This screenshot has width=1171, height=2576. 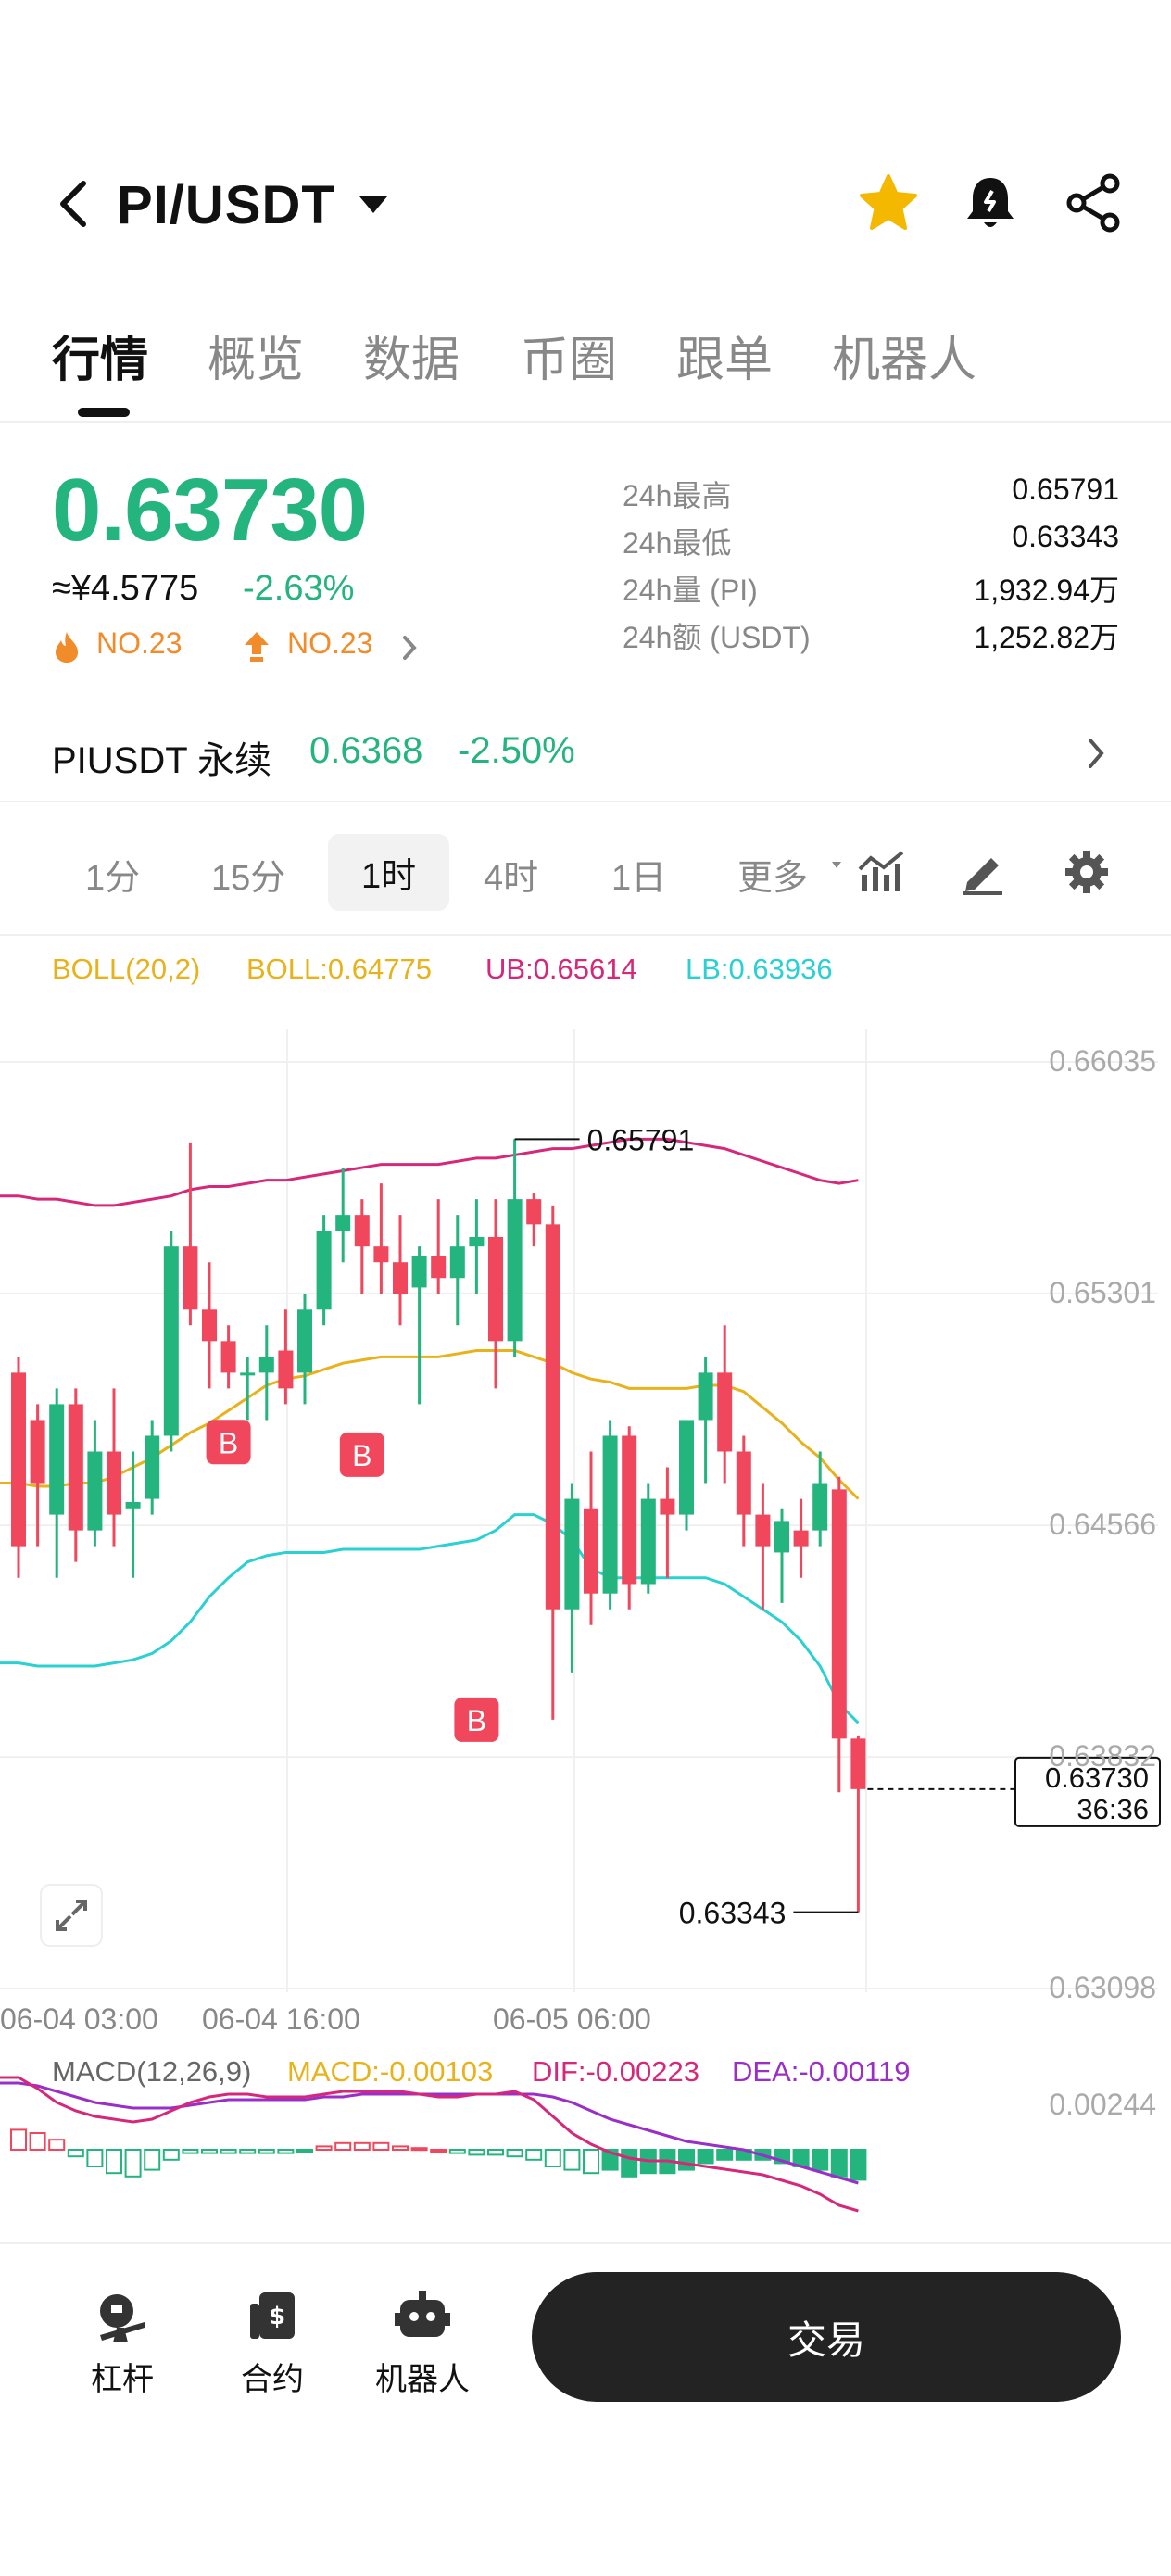 What do you see at coordinates (256, 356) in the screenshot?
I see `tab-overview: 概览` at bounding box center [256, 356].